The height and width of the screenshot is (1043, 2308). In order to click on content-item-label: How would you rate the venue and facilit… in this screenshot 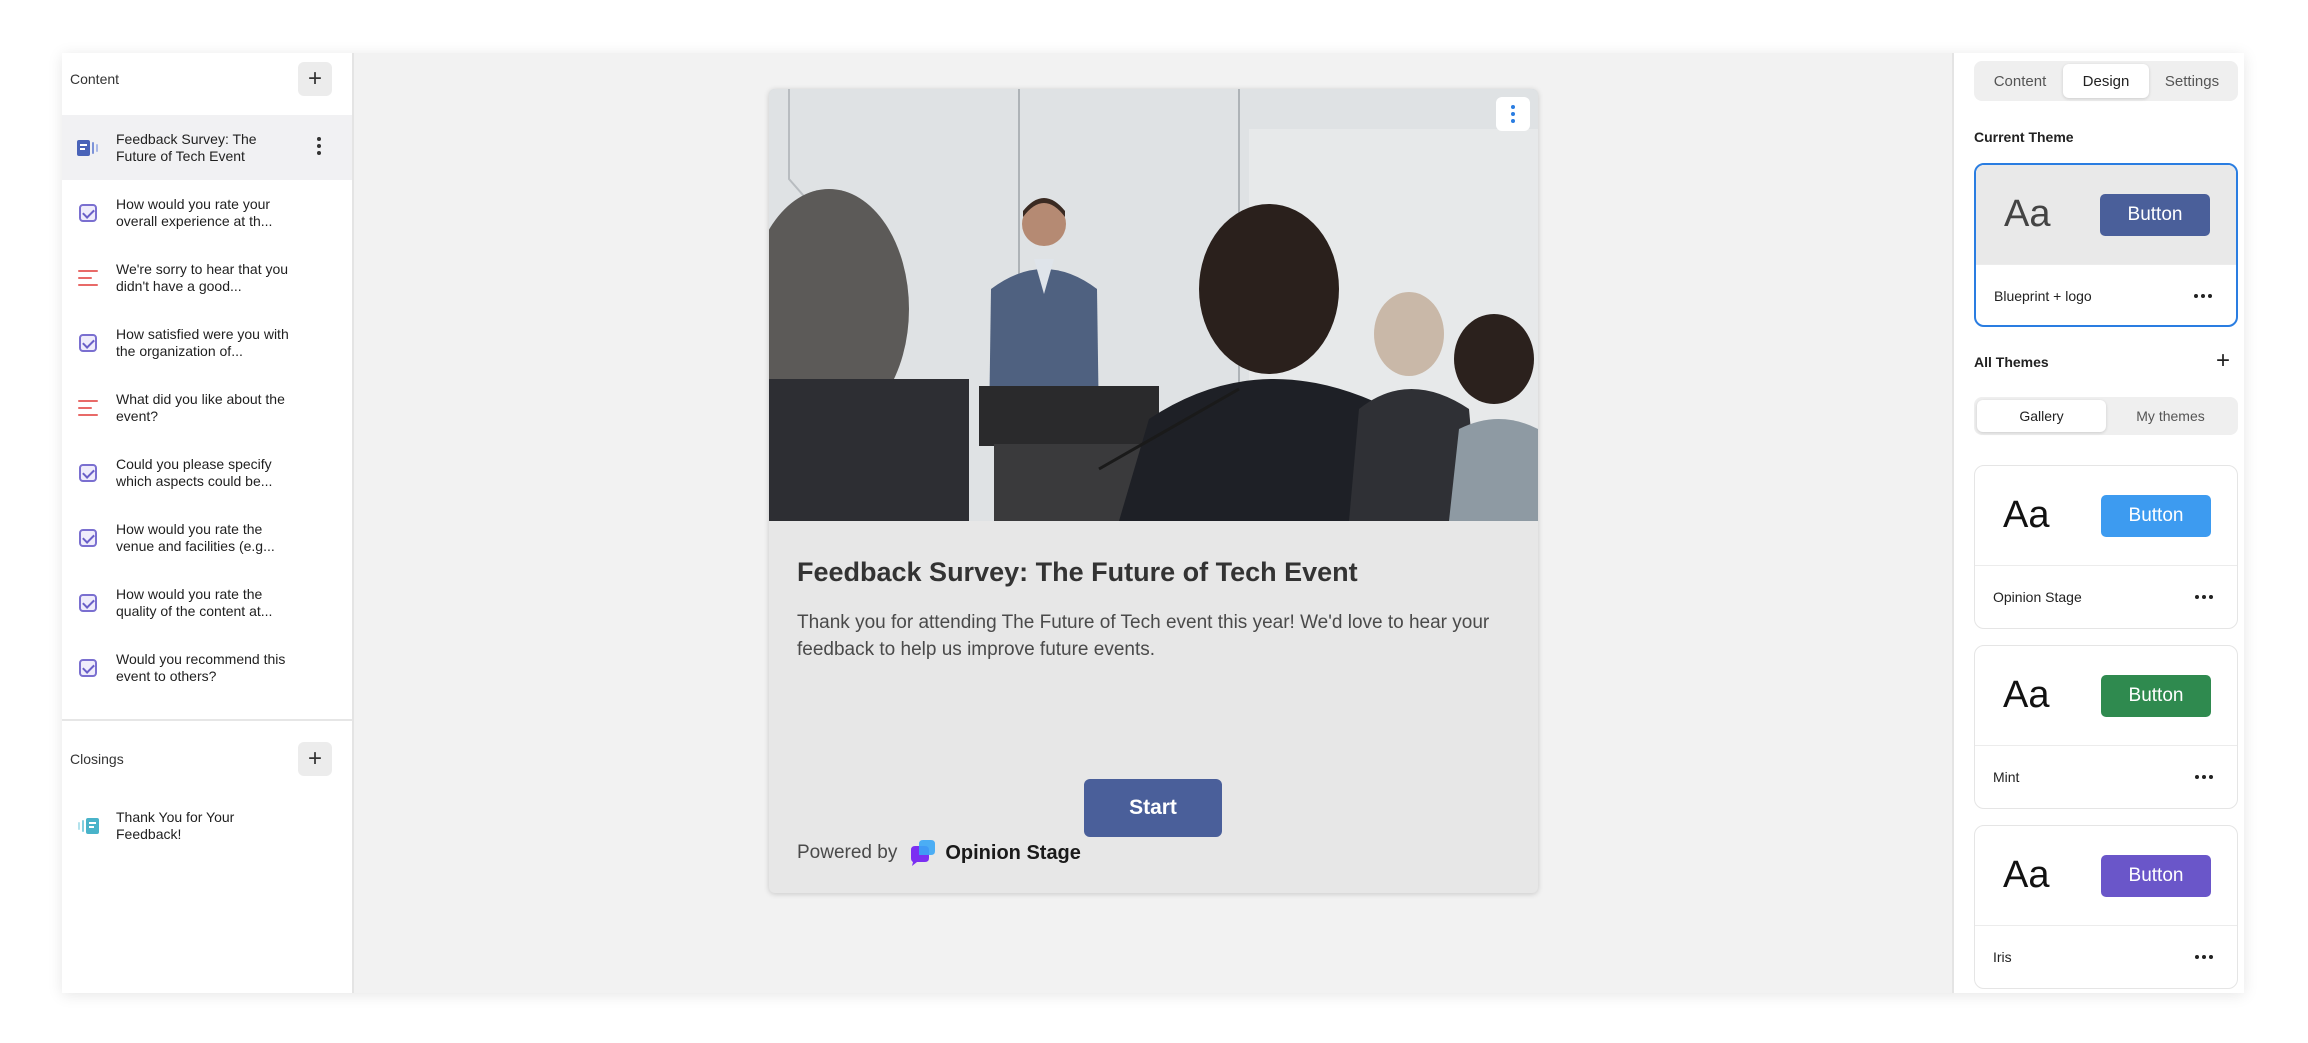, I will do `click(195, 537)`.